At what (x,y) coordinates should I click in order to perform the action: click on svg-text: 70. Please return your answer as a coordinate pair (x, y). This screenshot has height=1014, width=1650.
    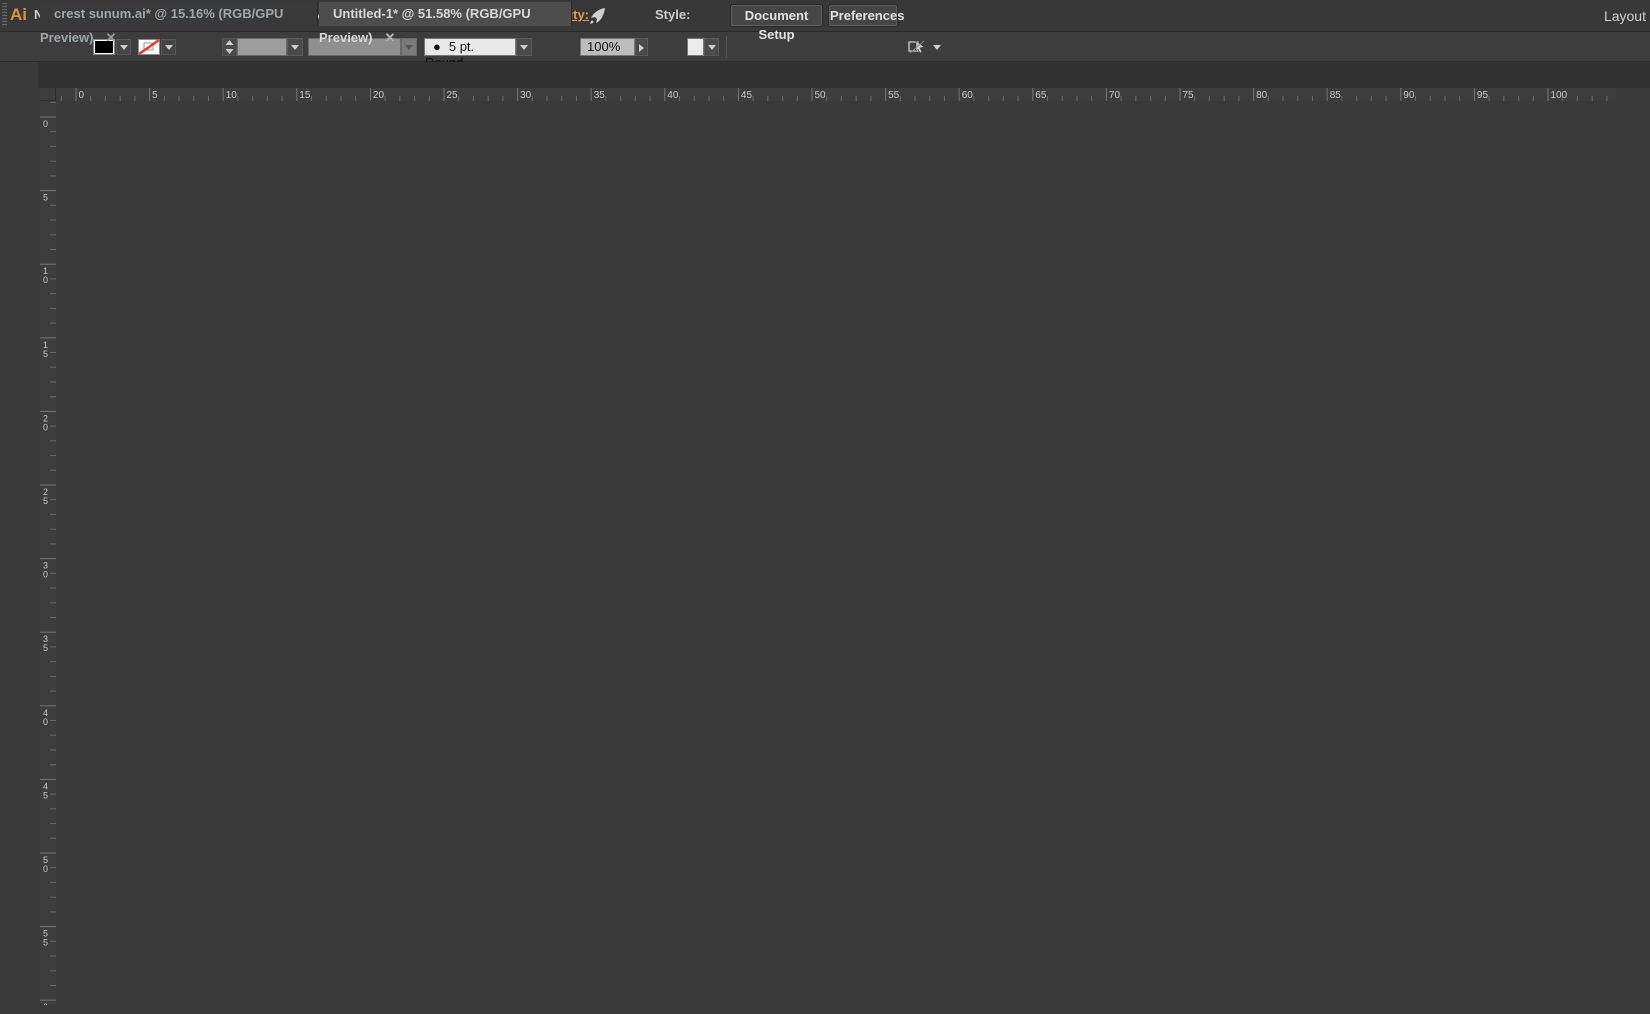
    Looking at the image, I should click on (1115, 95).